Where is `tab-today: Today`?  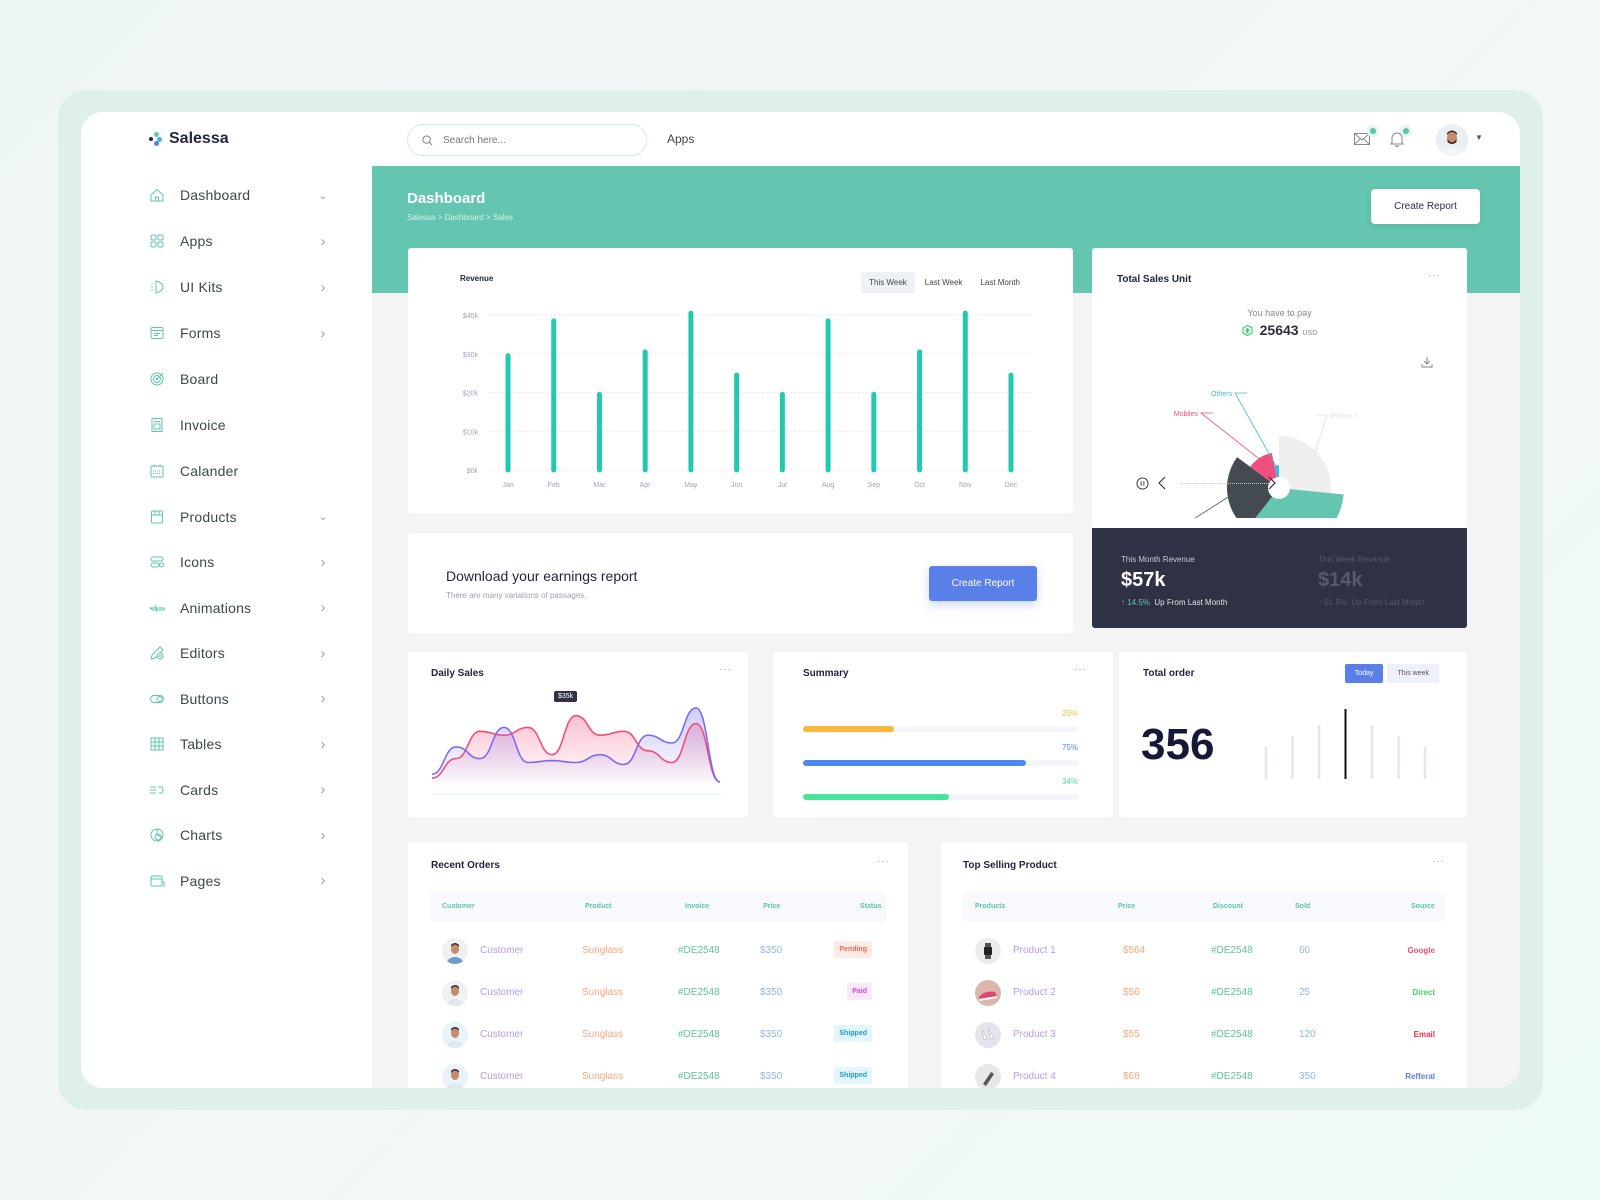 tab-today: Today is located at coordinates (1364, 673).